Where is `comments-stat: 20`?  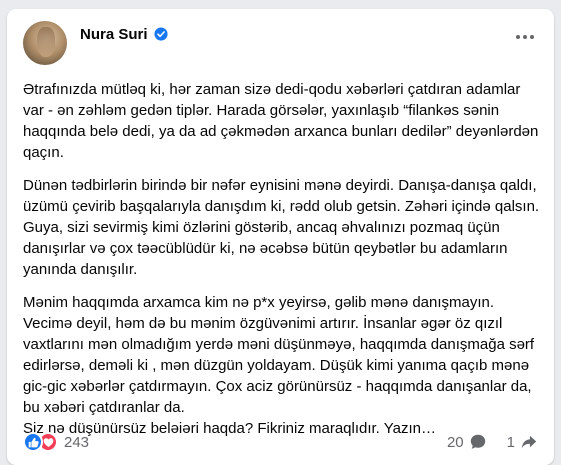 comments-stat: 20 is located at coordinates (467, 442).